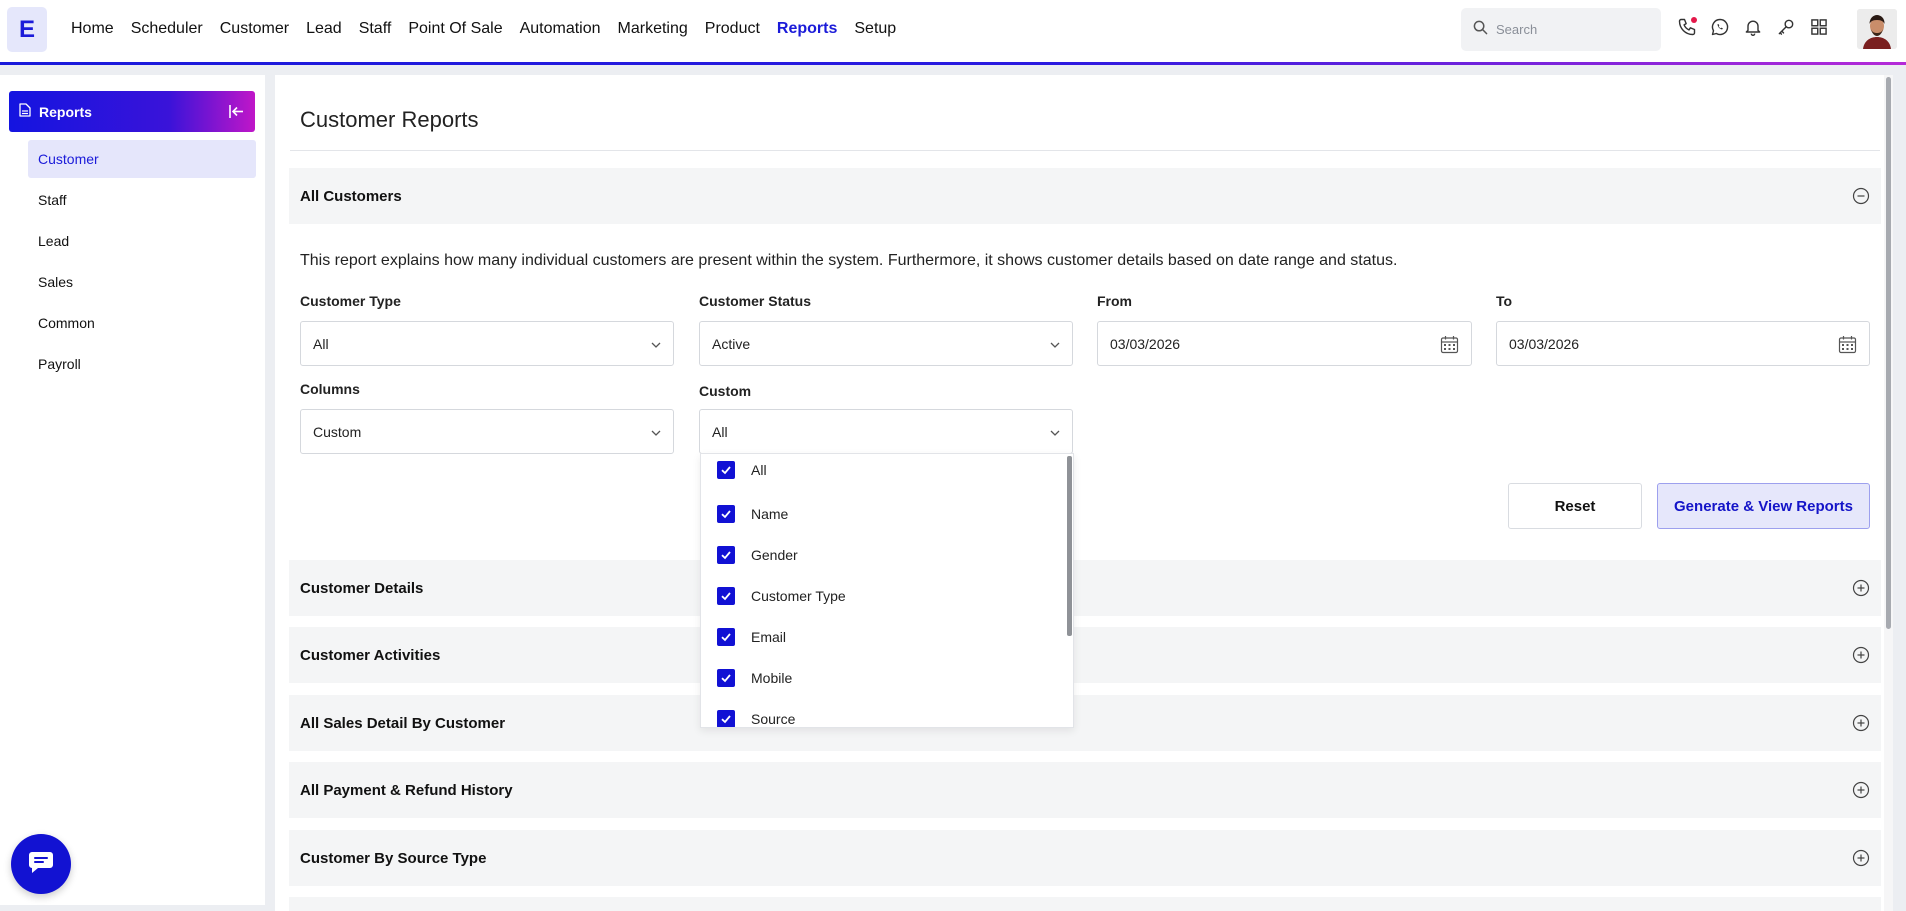 This screenshot has width=1906, height=911. I want to click on option-email: Email, so click(881, 637).